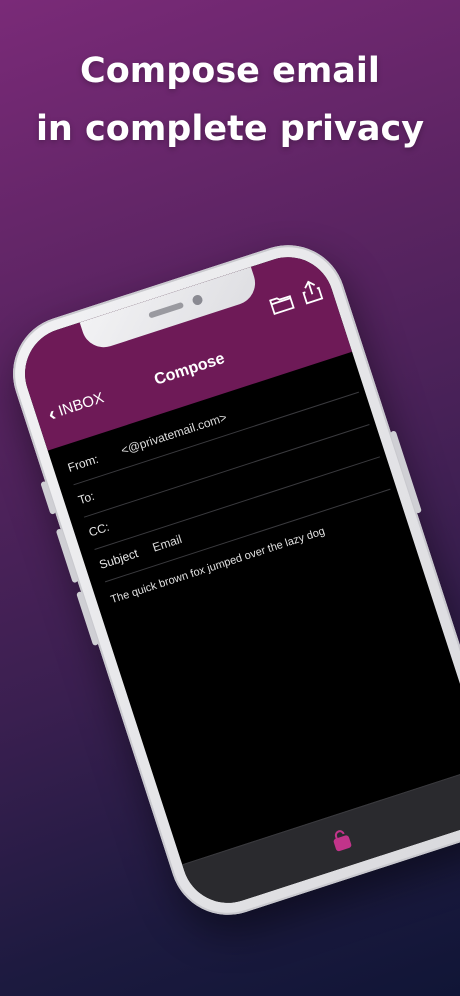 The height and width of the screenshot is (996, 460). Describe the element at coordinates (197, 300) in the screenshot. I see `front-camera` at that location.